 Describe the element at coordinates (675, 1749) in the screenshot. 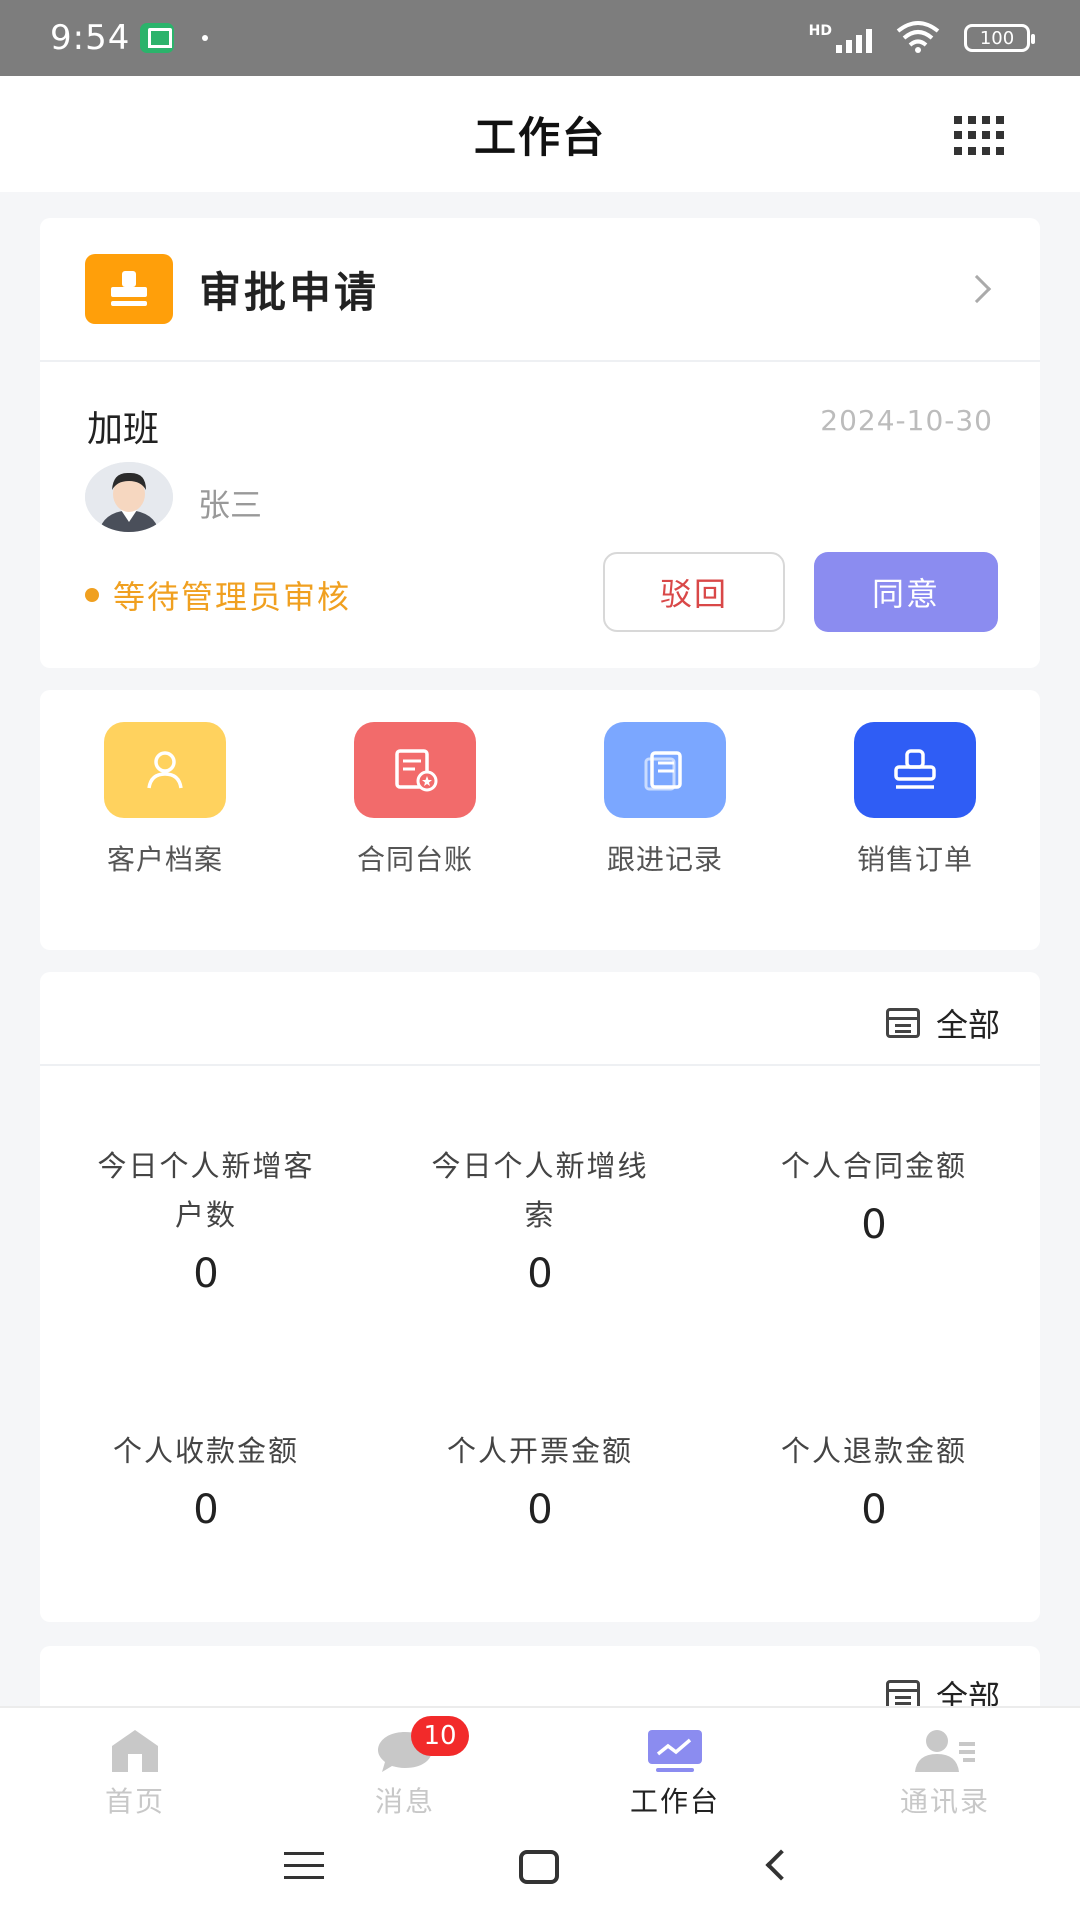

I see `workbench-icon` at that location.